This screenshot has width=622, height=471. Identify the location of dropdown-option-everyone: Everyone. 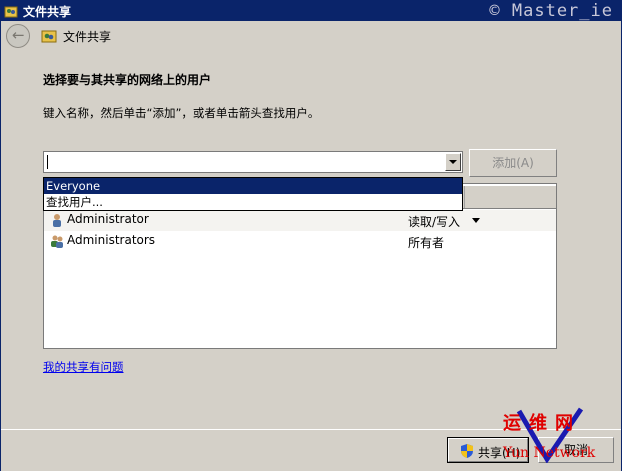
(253, 186).